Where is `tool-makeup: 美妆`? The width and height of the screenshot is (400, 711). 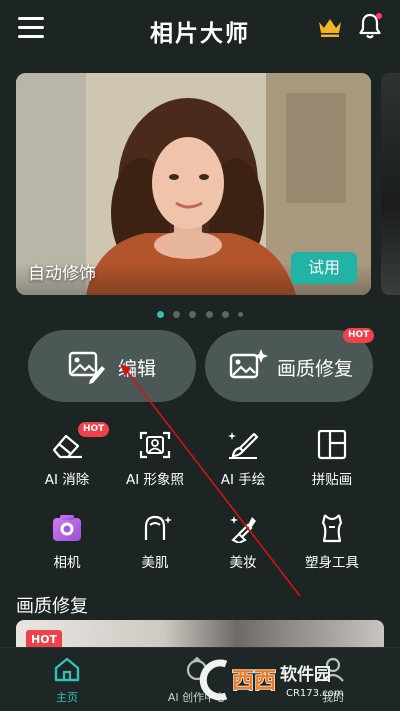 tool-makeup: 美妆 is located at coordinates (243, 542).